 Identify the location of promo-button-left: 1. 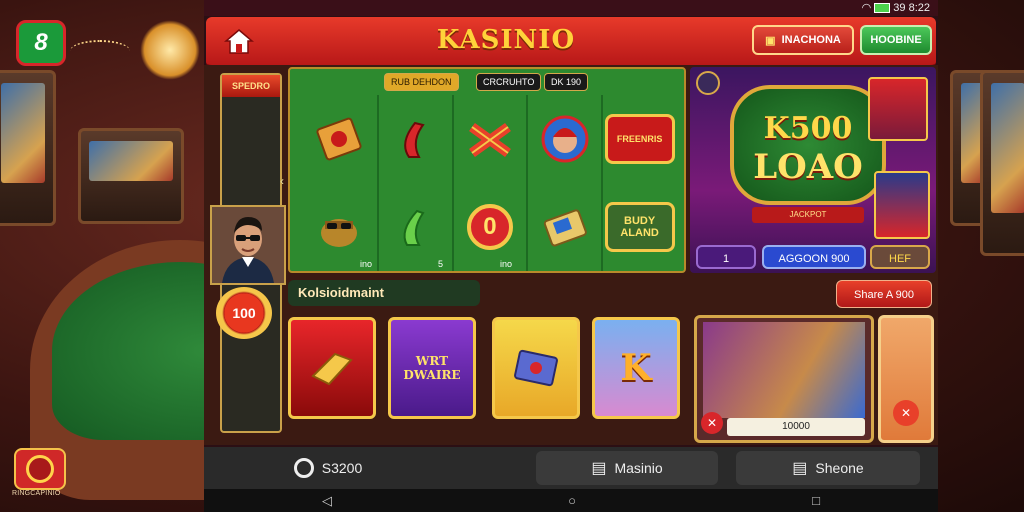
(726, 257).